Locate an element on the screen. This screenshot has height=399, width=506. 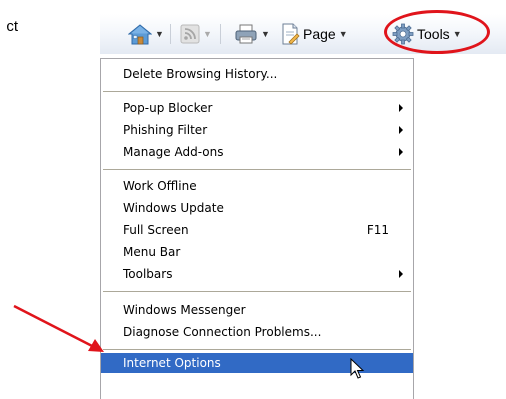
page-icon is located at coordinates (291, 34).